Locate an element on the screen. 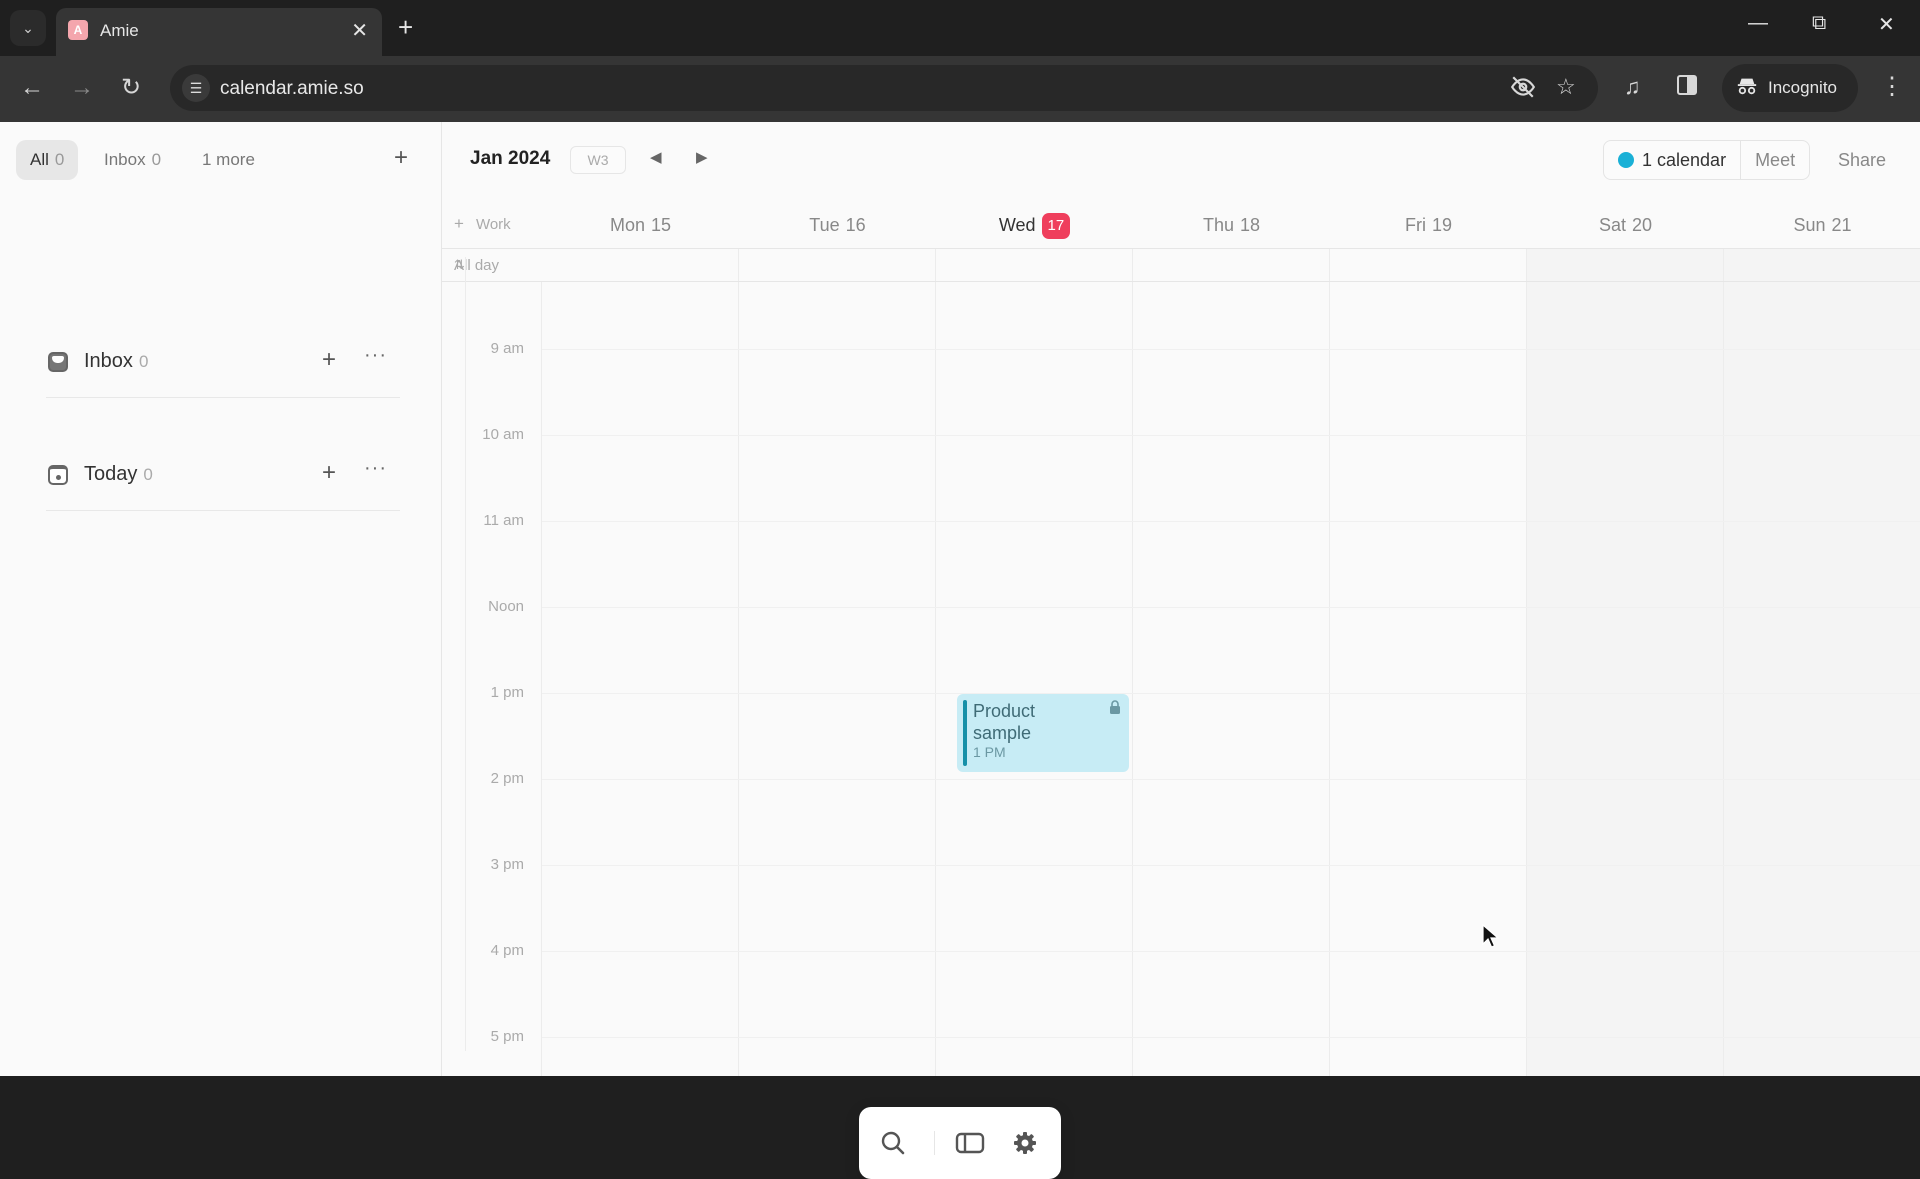  filter-label: Inbox is located at coordinates (125, 159).